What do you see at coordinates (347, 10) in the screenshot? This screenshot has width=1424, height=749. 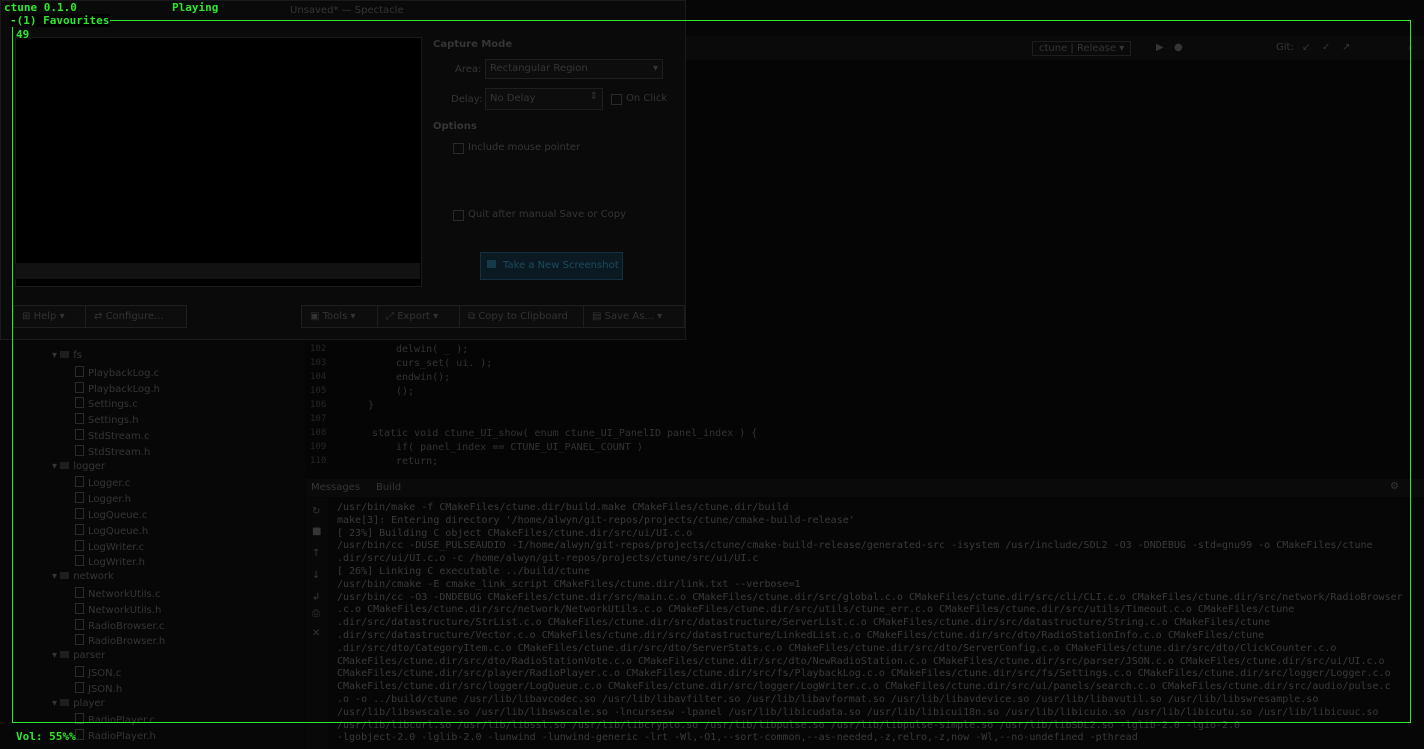 I see `spectacle-title: Unsaved* — Spectacle` at bounding box center [347, 10].